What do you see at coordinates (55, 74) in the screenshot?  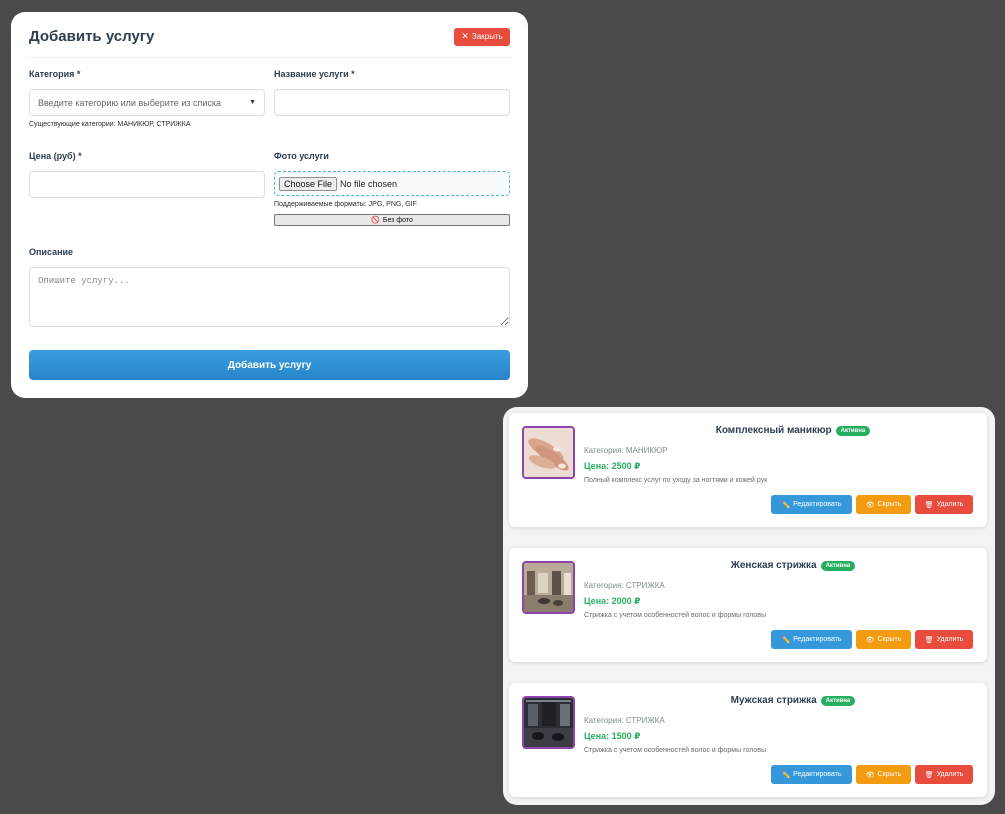 I see `category-label: Категория *` at bounding box center [55, 74].